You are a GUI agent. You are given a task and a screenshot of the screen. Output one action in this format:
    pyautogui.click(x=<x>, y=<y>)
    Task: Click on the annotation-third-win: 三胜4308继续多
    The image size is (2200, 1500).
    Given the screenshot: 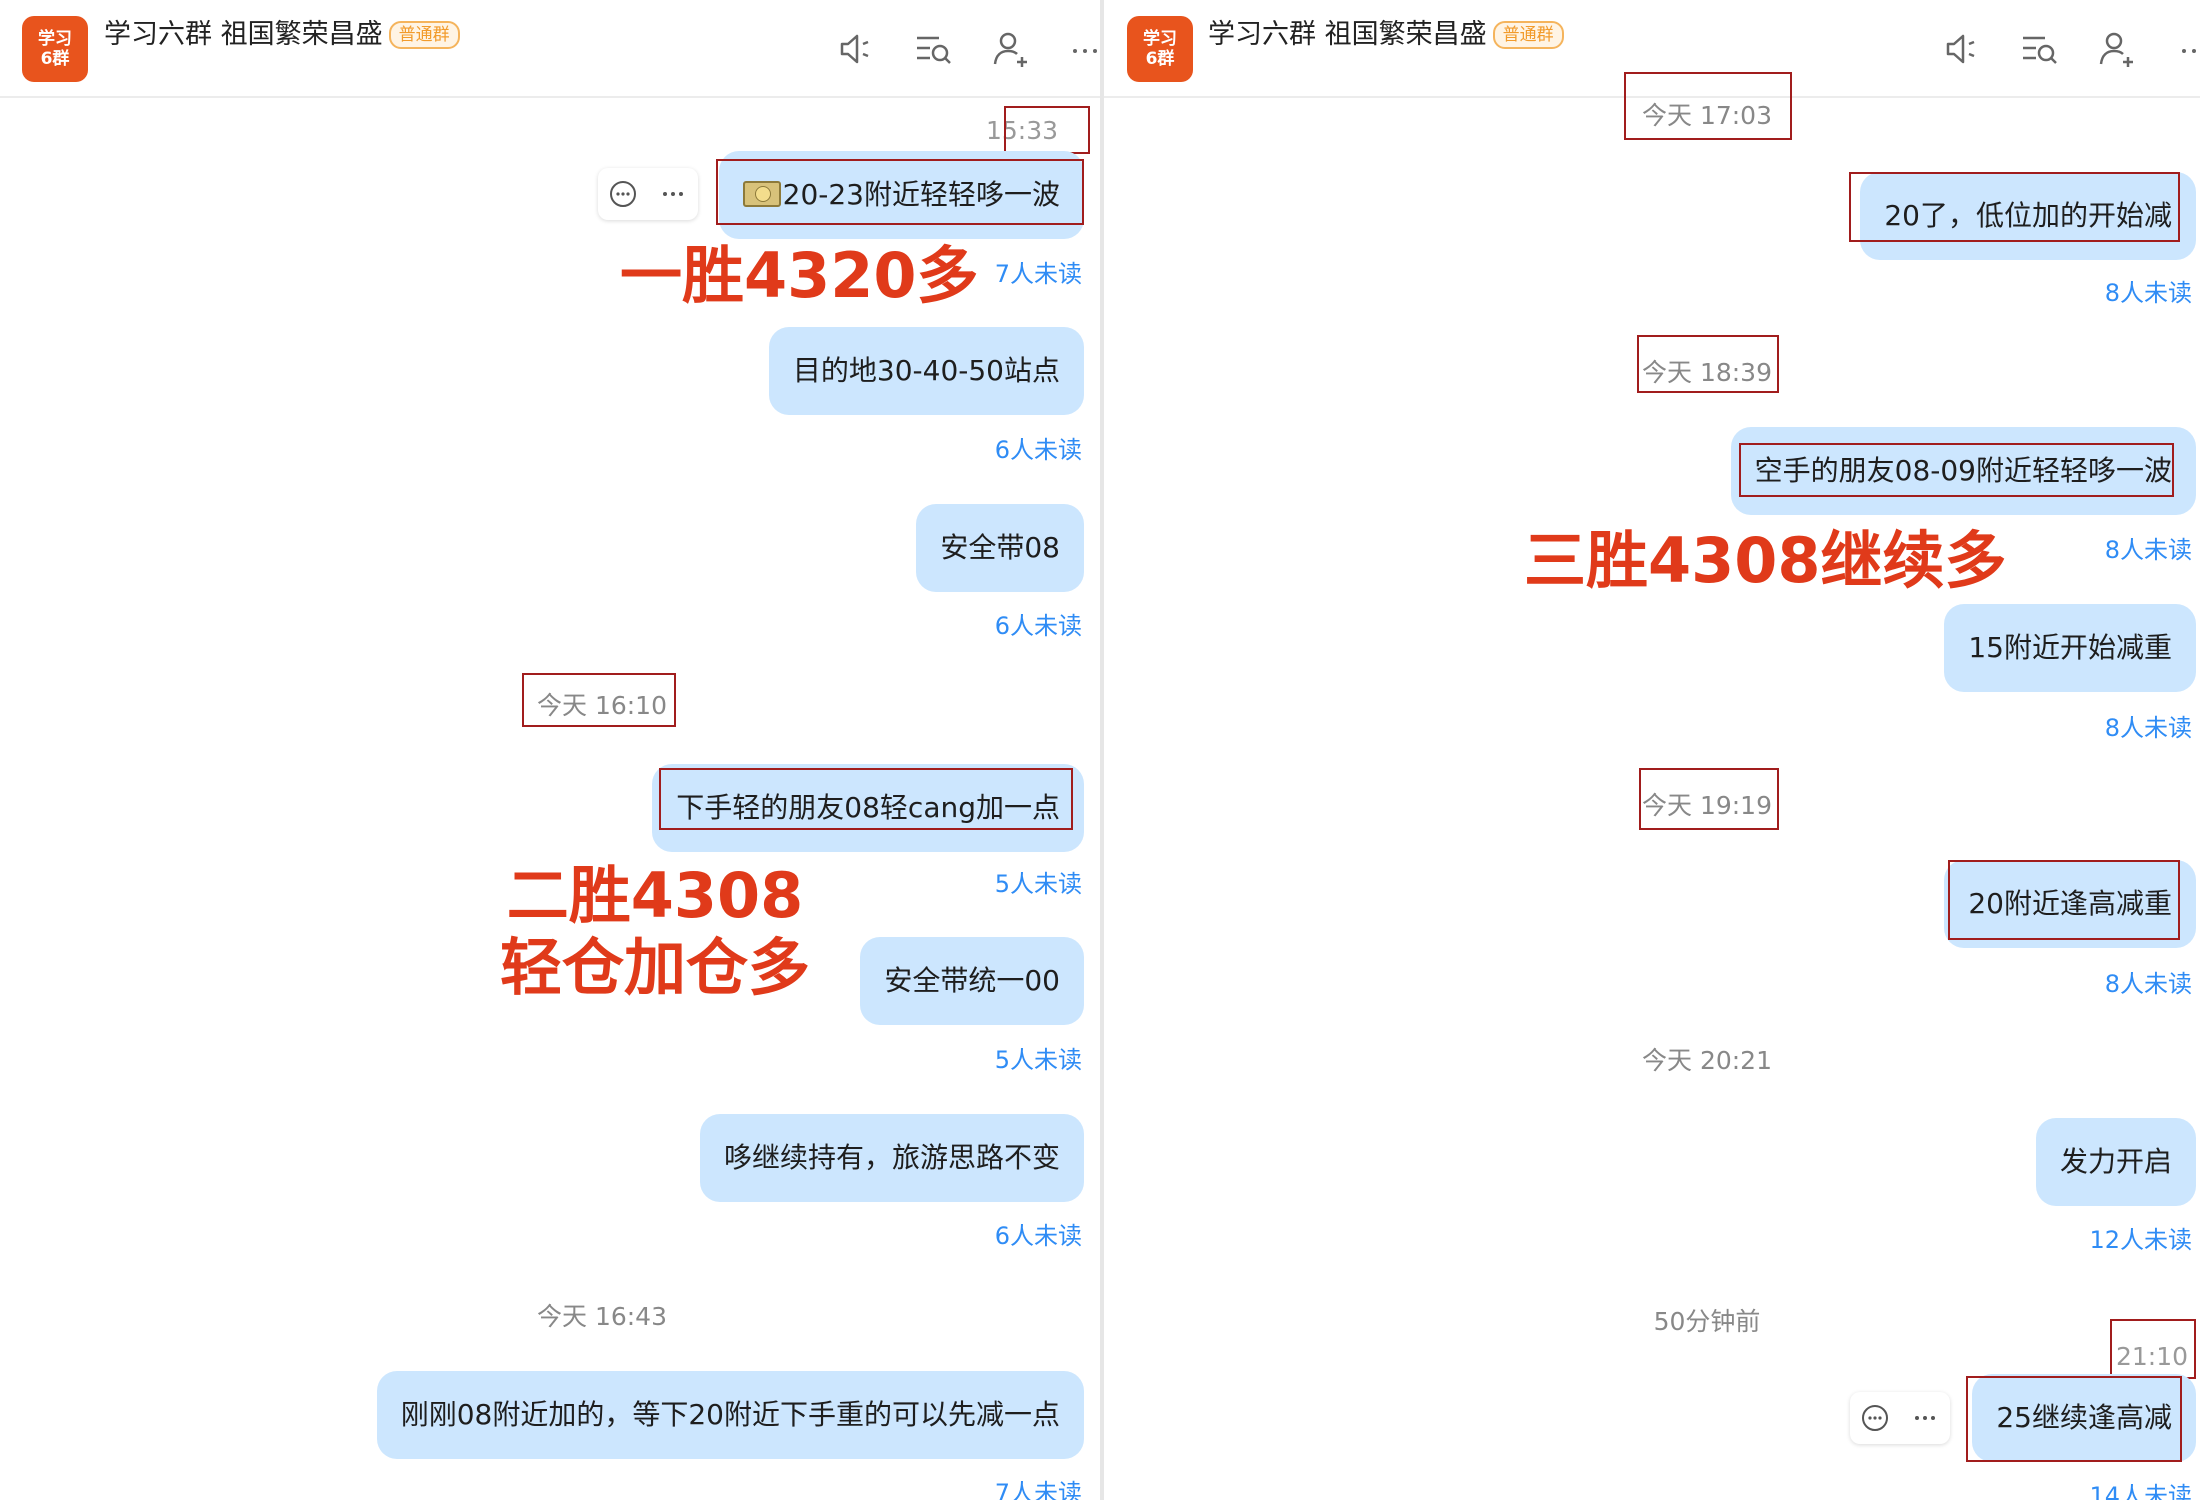 What is the action you would take?
    pyautogui.click(x=1765, y=560)
    